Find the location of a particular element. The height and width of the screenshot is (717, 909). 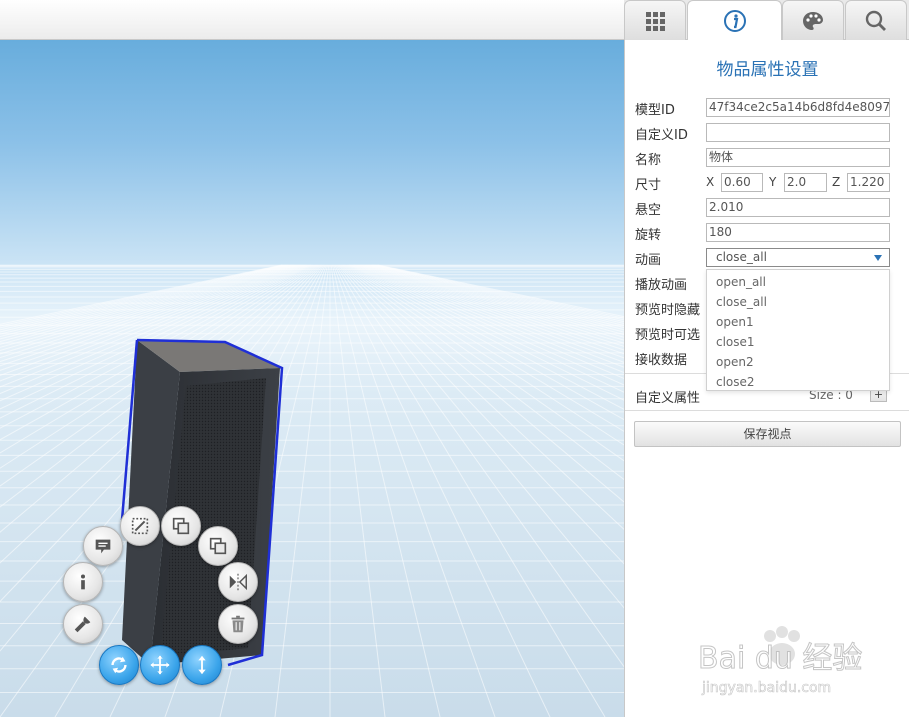

search-icon is located at coordinates (875, 20).